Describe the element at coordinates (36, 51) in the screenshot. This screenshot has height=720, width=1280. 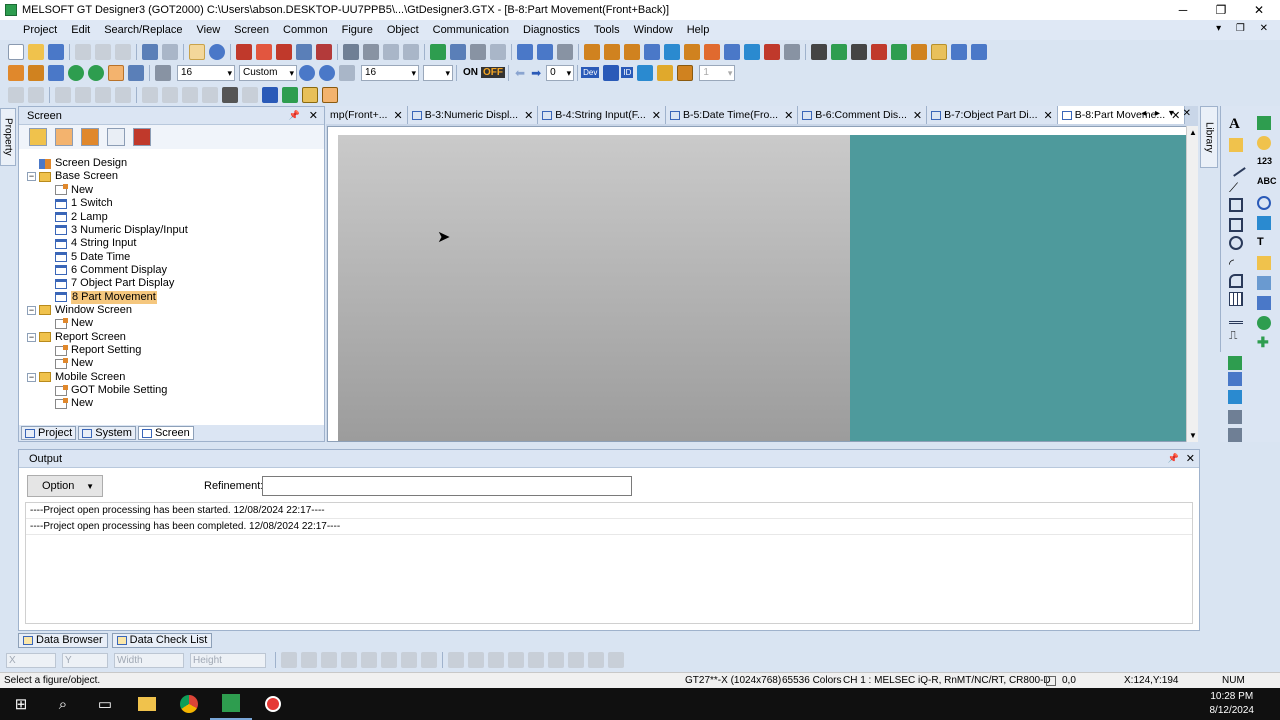
I see `open-file-icon` at that location.